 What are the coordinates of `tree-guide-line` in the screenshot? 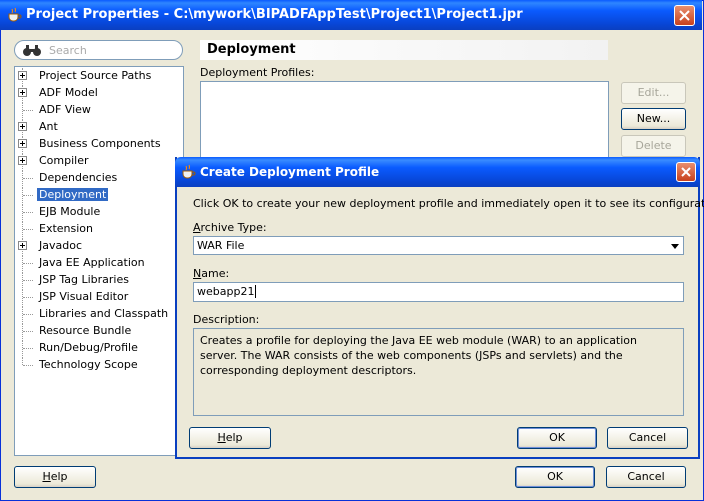 It's located at (22, 361).